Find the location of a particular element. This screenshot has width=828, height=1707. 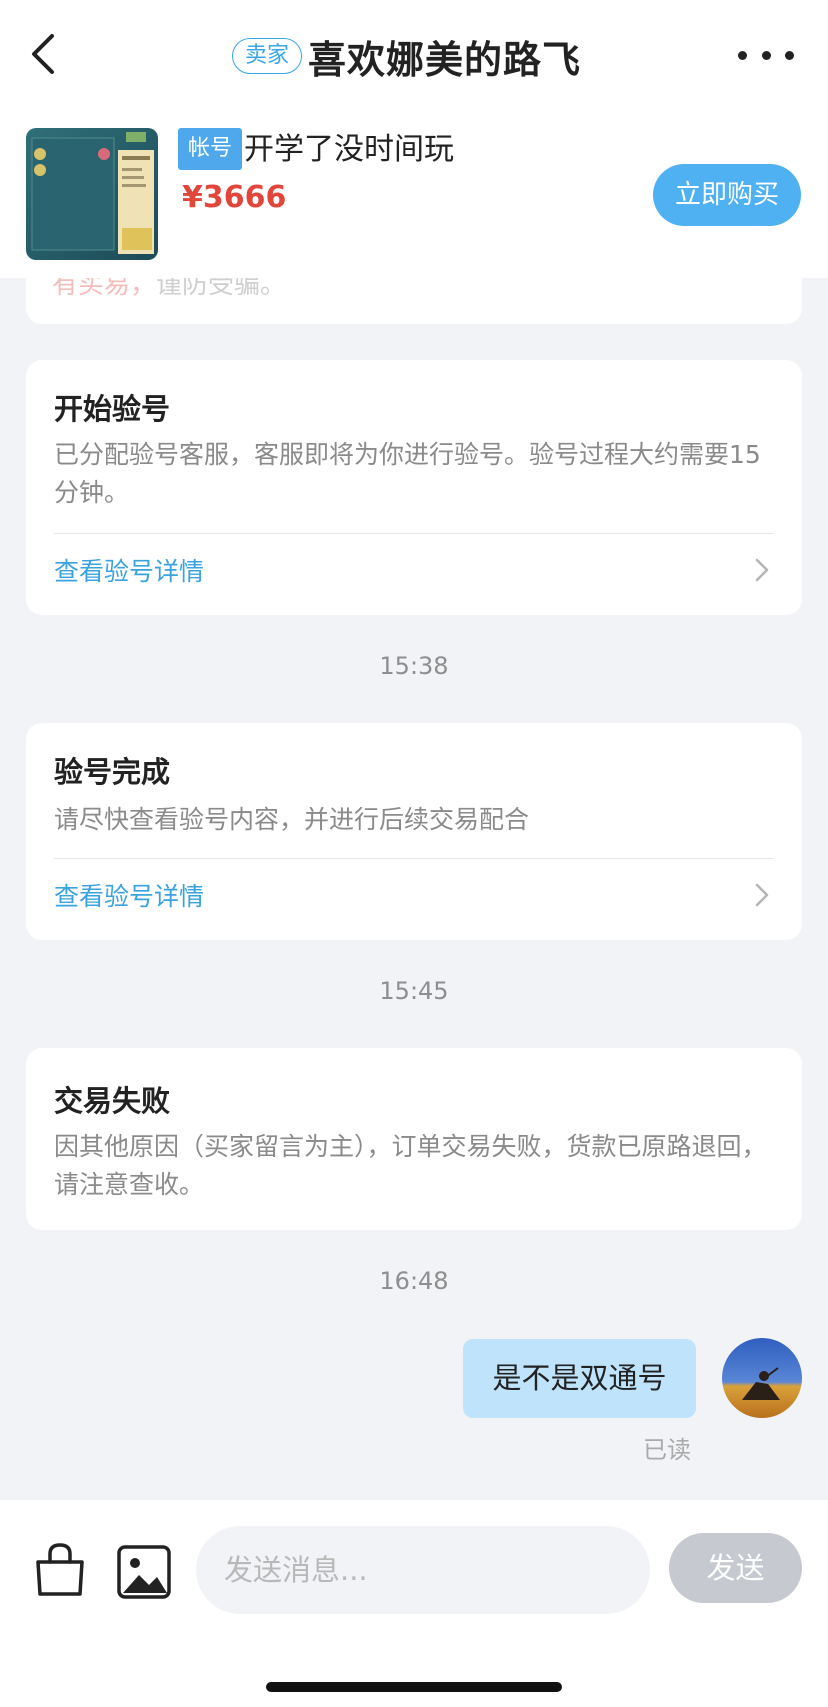

chat-title: 喜欢娜美的路飞 is located at coordinates (445, 59).